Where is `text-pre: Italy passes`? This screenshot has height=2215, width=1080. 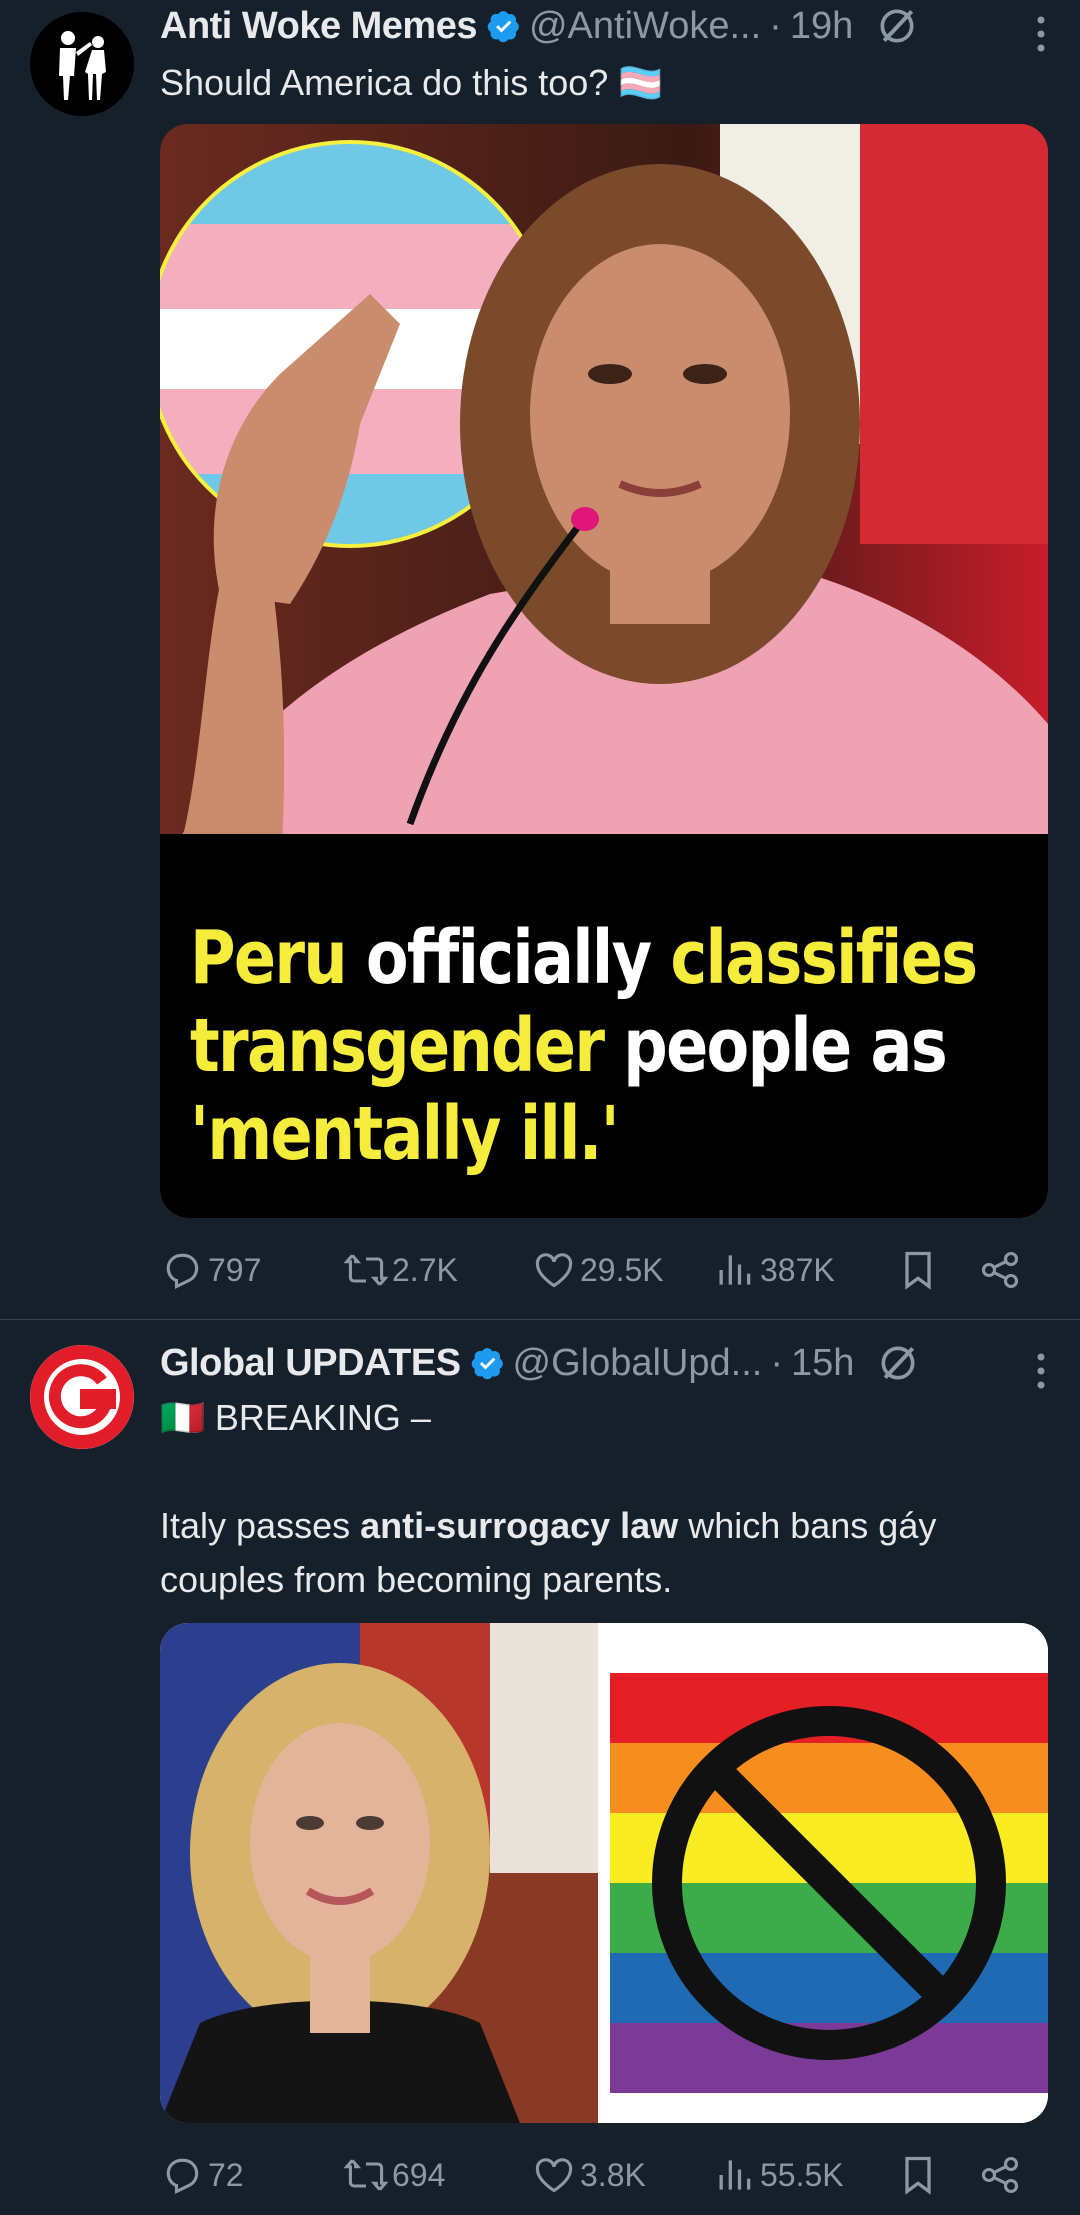 text-pre: Italy passes is located at coordinates (260, 1525).